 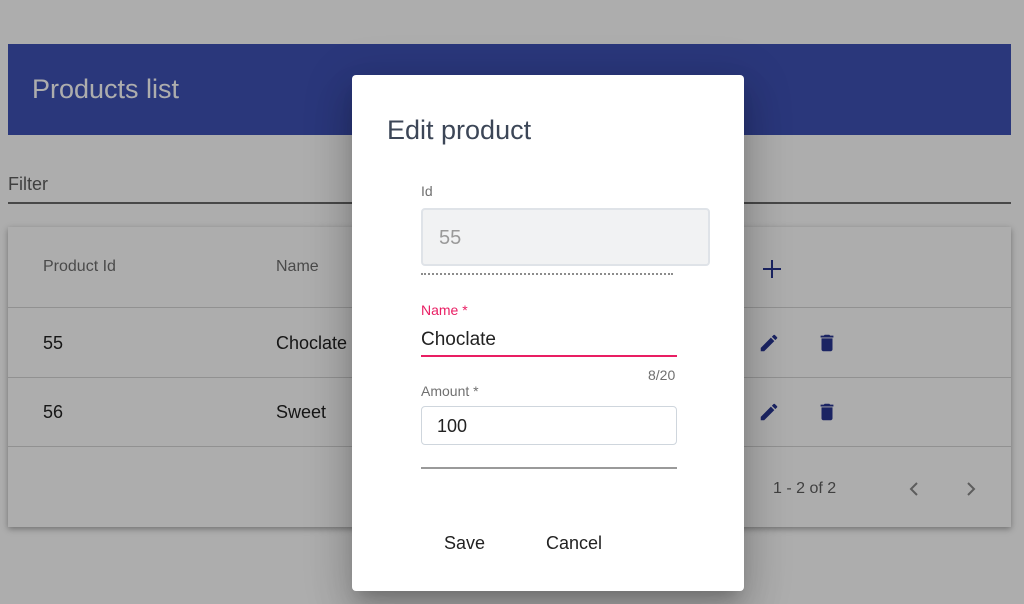 I want to click on amount-underline, so click(x=549, y=468).